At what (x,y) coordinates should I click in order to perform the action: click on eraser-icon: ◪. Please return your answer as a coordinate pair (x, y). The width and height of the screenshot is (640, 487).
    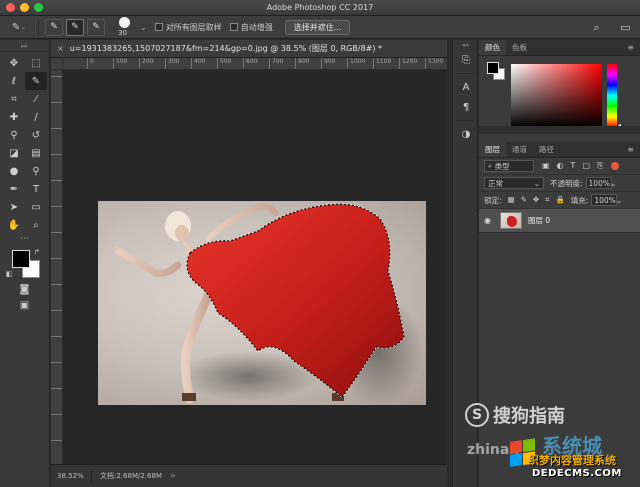
    Looking at the image, I should click on (14, 153).